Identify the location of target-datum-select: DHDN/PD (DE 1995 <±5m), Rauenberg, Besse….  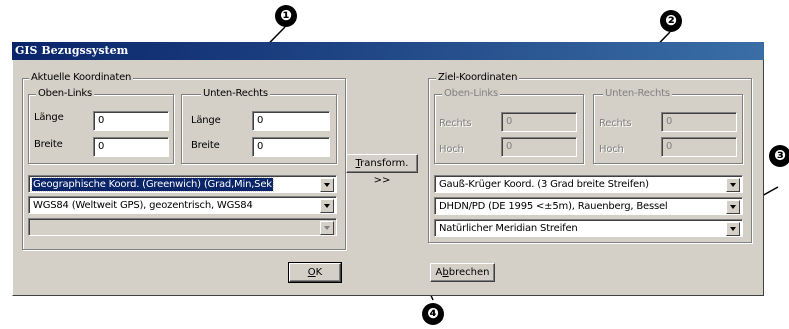
(588, 206).